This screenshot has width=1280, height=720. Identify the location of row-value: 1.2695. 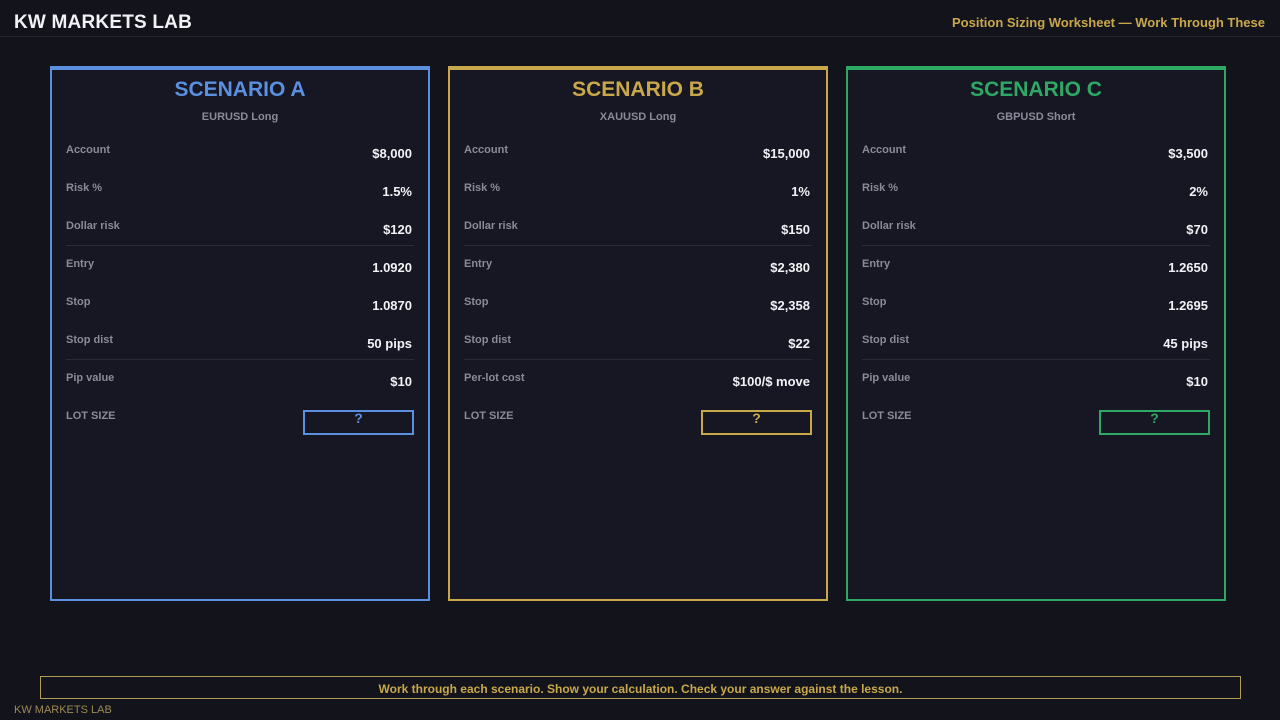
(1188, 305).